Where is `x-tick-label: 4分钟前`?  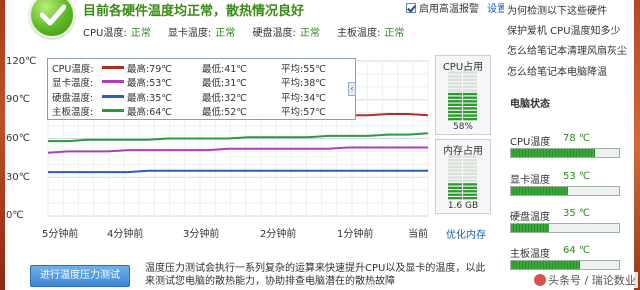
x-tick-label: 4分钟前 is located at coordinates (125, 234).